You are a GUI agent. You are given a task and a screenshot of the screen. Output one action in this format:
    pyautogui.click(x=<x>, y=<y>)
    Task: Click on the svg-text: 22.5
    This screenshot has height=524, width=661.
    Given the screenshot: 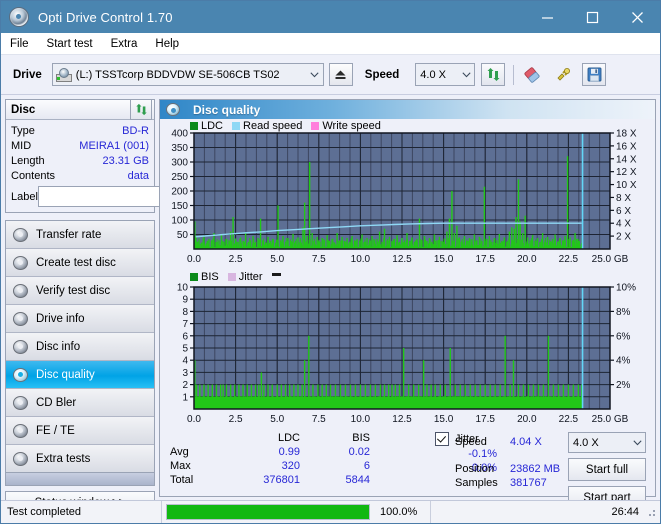 What is the action you would take?
    pyautogui.click(x=569, y=259)
    